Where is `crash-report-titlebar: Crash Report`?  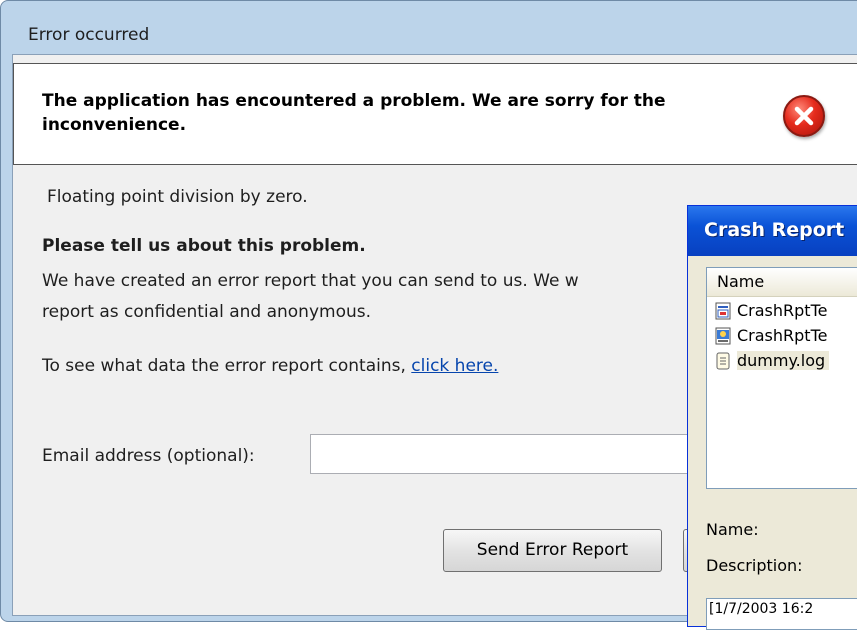
crash-report-titlebar: Crash Report is located at coordinates (772, 231).